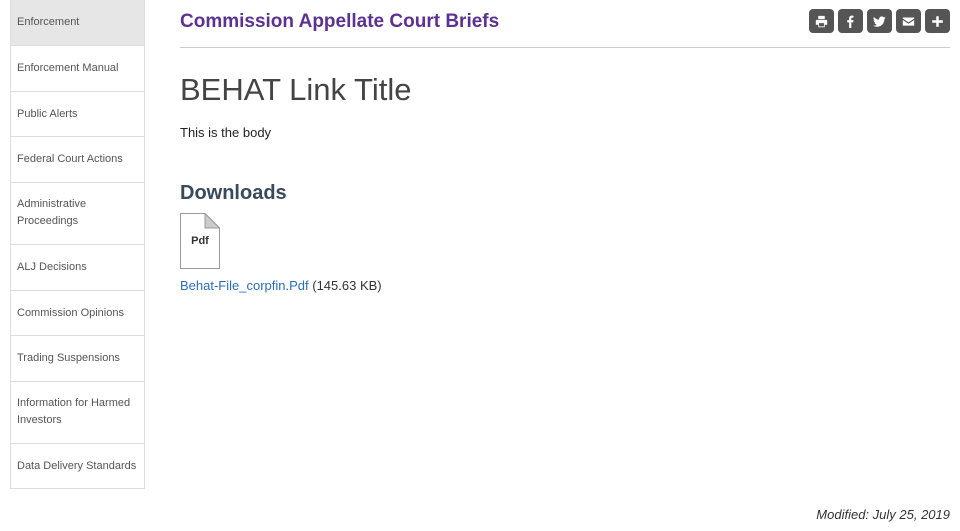  I want to click on file-size: (145.63 KB), so click(347, 285).